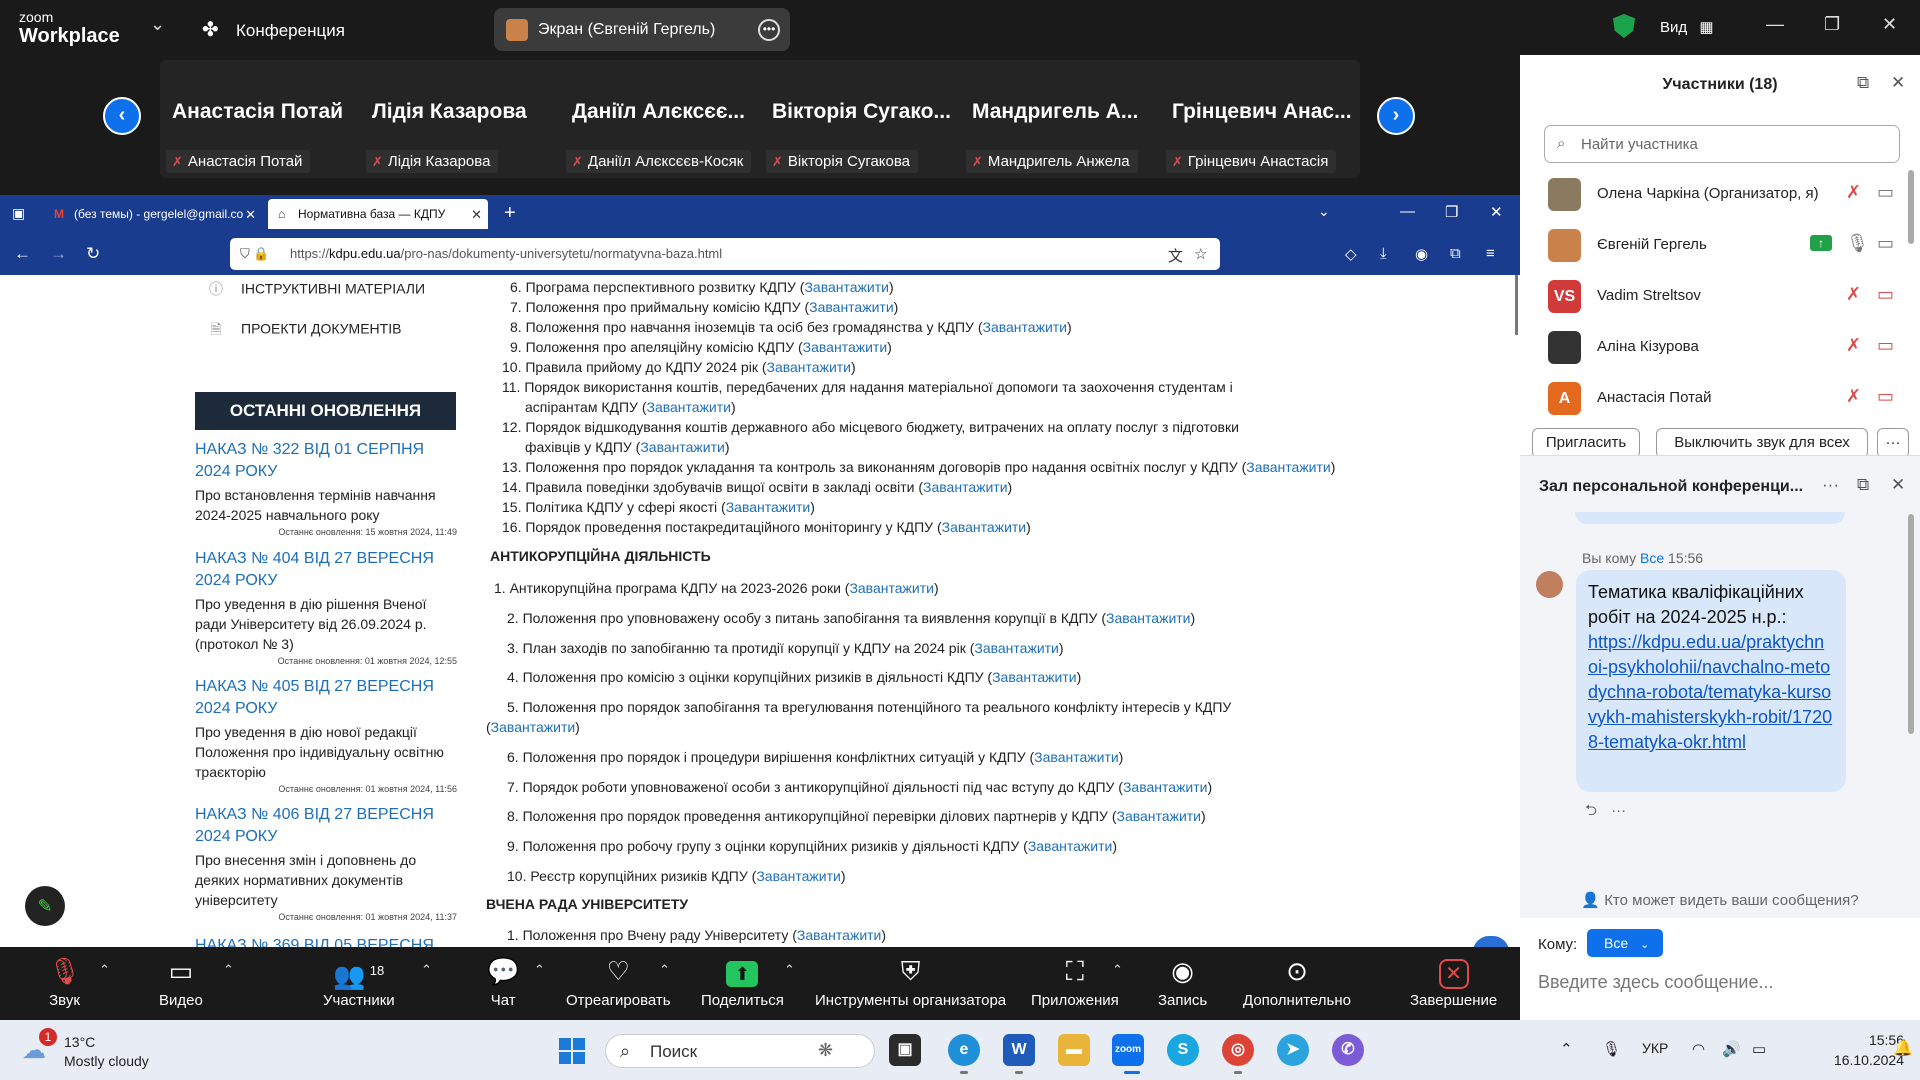  I want to click on task-view-icon: ▣, so click(905, 1050).